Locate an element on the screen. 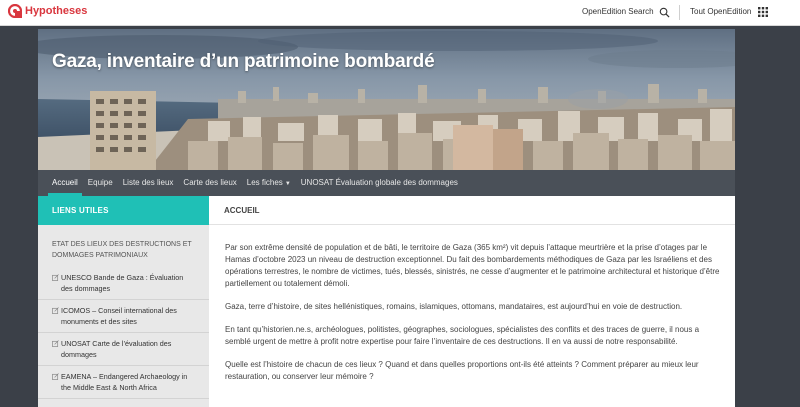  tout-openedition-label: Tout OpenEdition is located at coordinates (721, 11).